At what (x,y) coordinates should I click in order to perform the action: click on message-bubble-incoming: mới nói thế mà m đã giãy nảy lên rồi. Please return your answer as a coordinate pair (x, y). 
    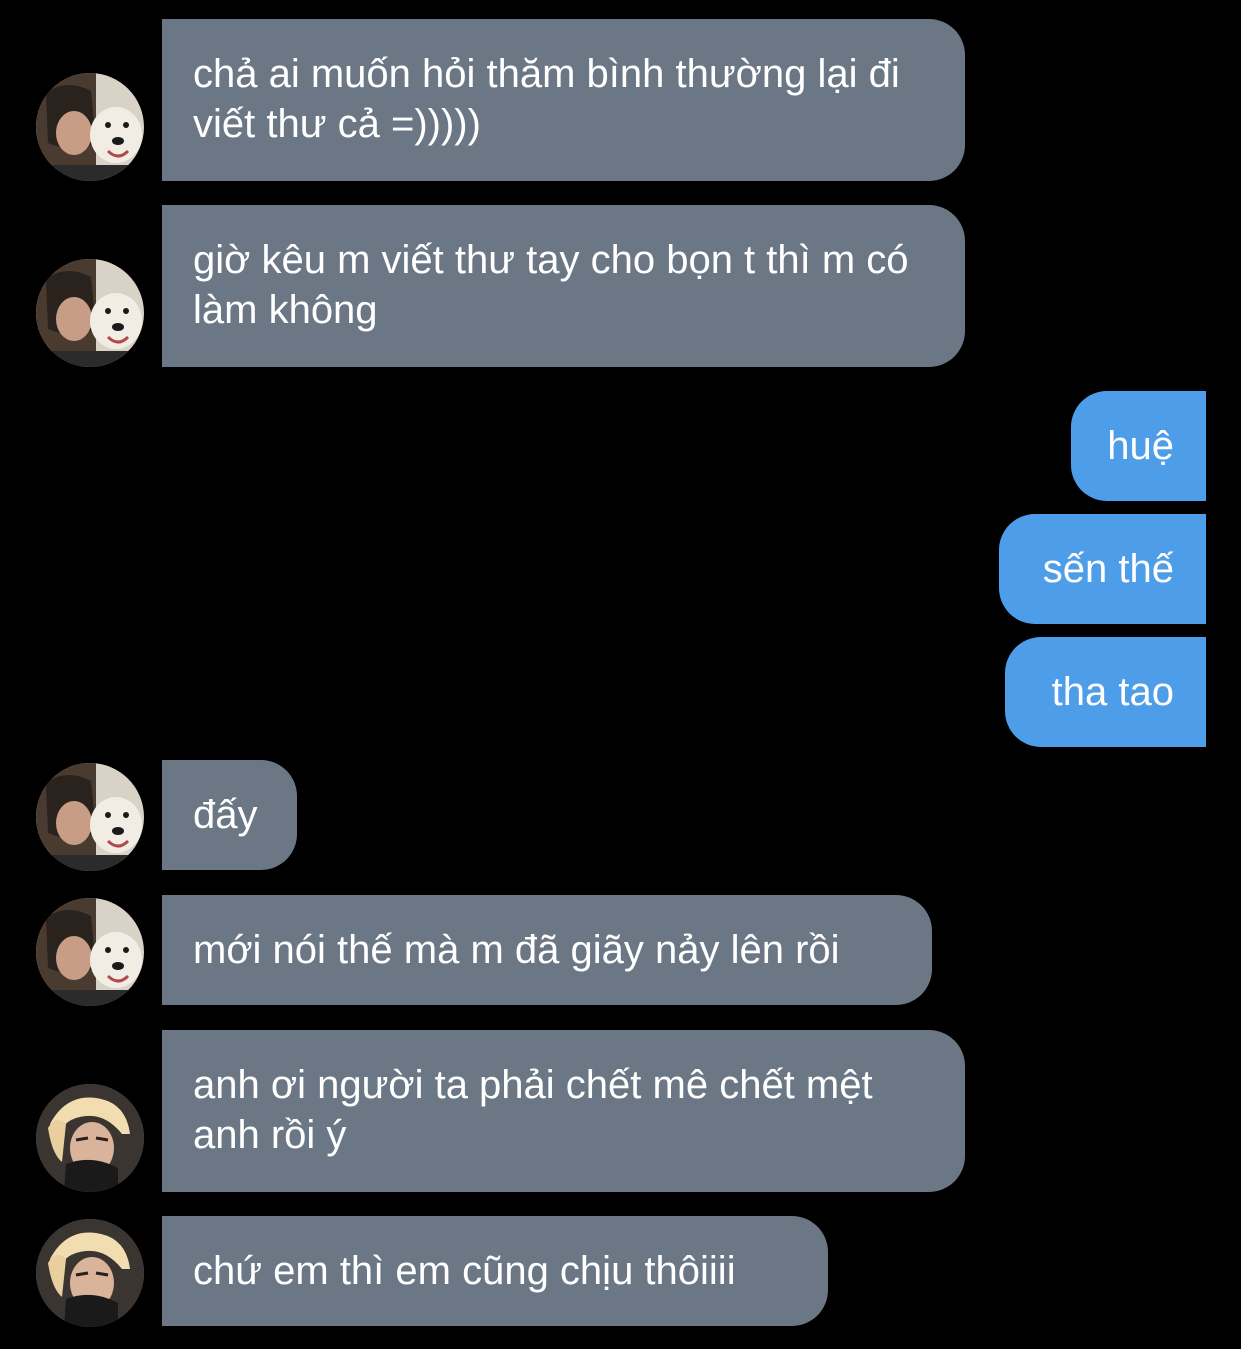
    Looking at the image, I should click on (547, 950).